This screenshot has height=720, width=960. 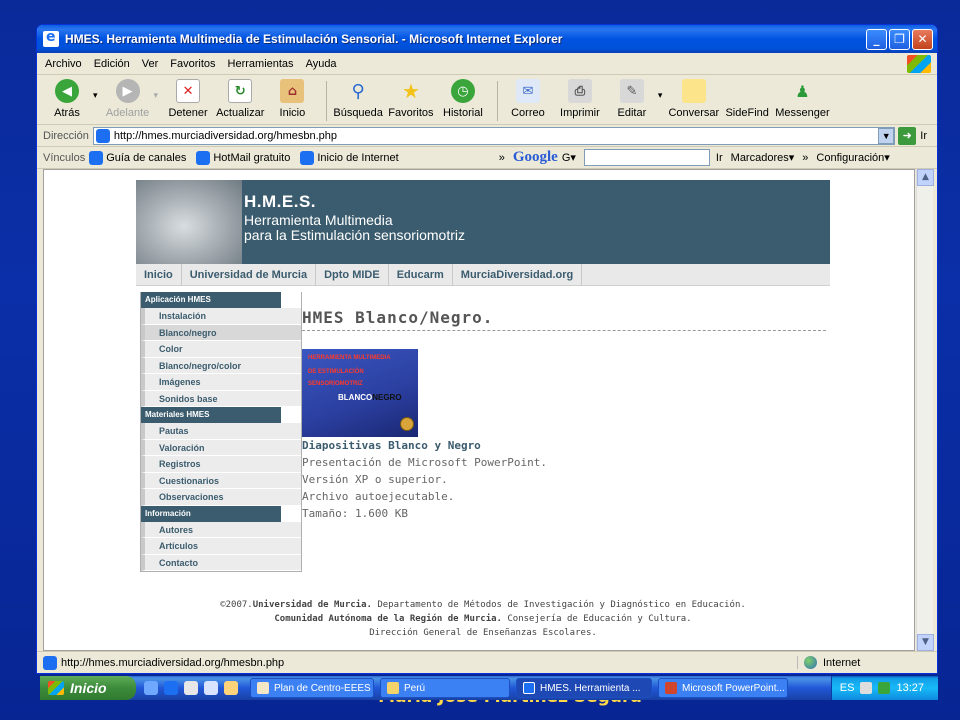 What do you see at coordinates (249, 274) in the screenshot?
I see `nav-universidad-murcia: Universidad de Murcia` at bounding box center [249, 274].